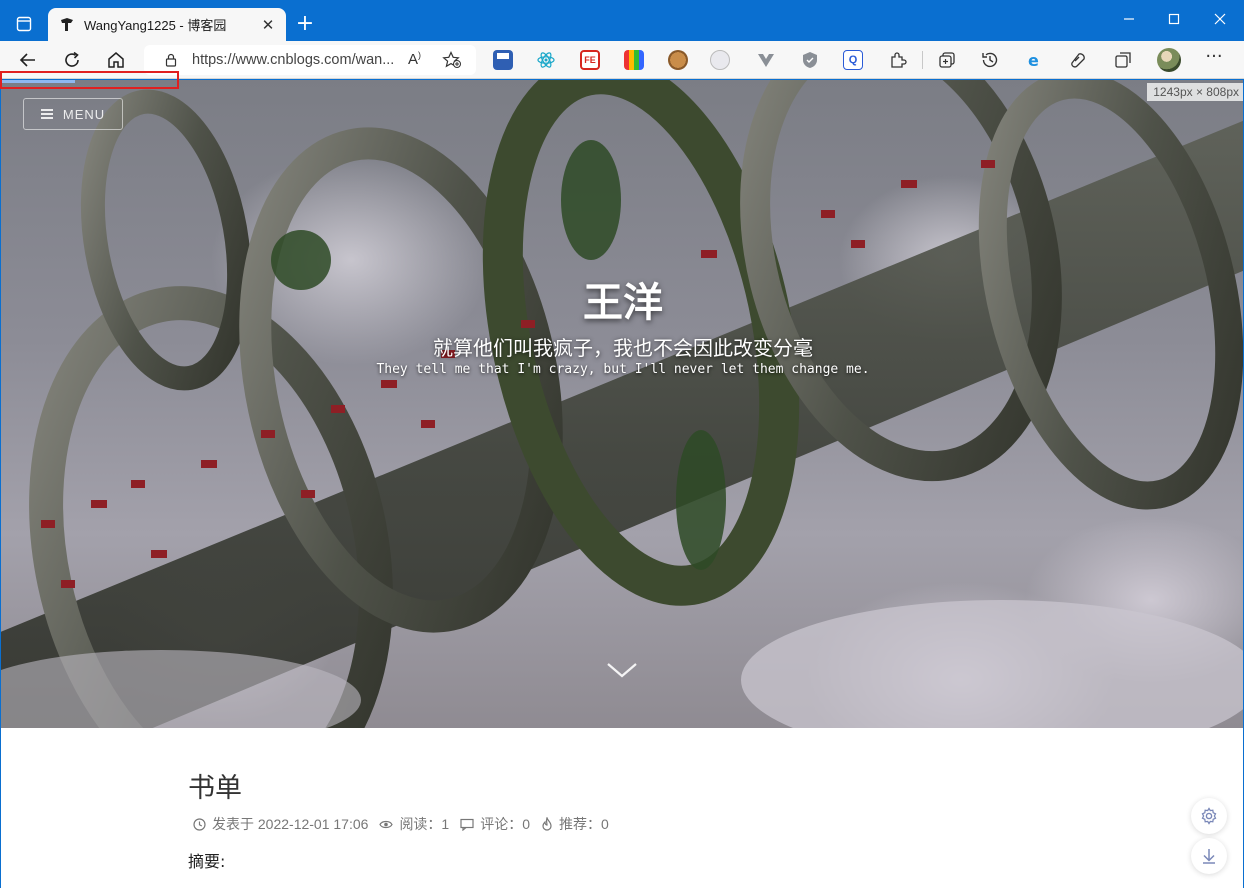 The width and height of the screenshot is (1244, 888). Describe the element at coordinates (89, 80) in the screenshot. I see `highlight-annotation-box` at that location.